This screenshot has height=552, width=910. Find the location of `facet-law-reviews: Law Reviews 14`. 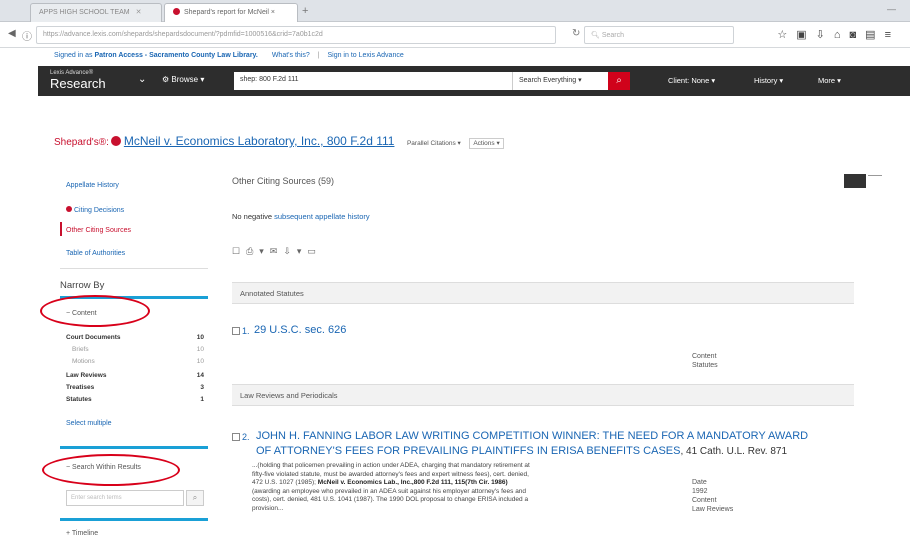

facet-law-reviews: Law Reviews 14 is located at coordinates (135, 375).